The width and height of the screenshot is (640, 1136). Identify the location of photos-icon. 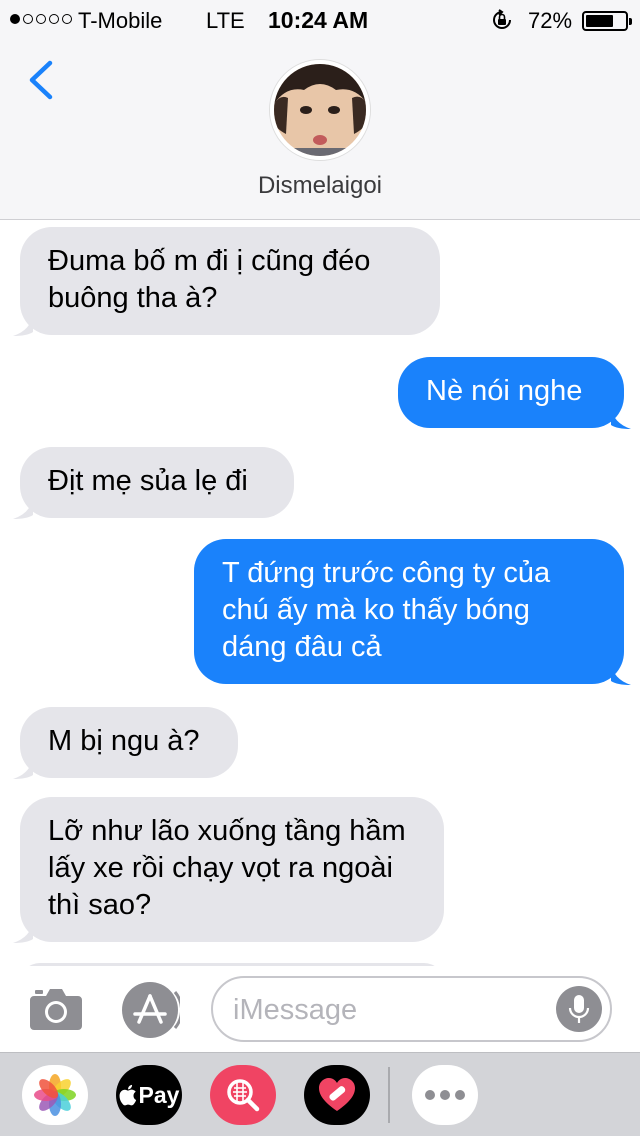
(55, 1095).